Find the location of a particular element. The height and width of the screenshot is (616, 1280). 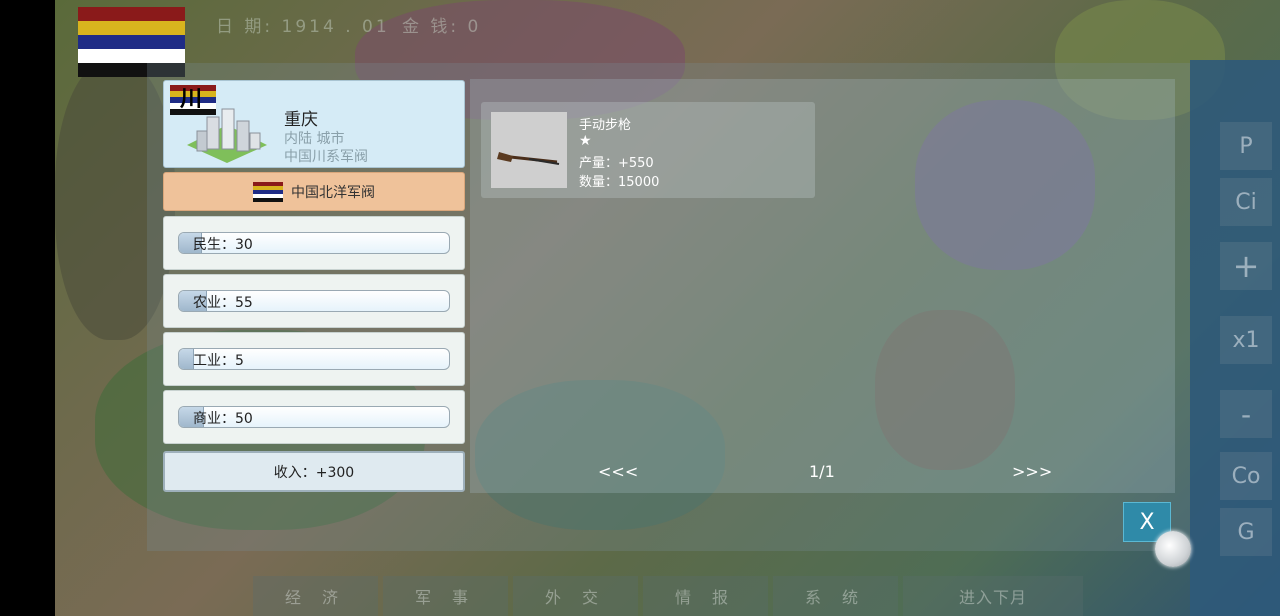

speed-button: x1 is located at coordinates (1246, 340).